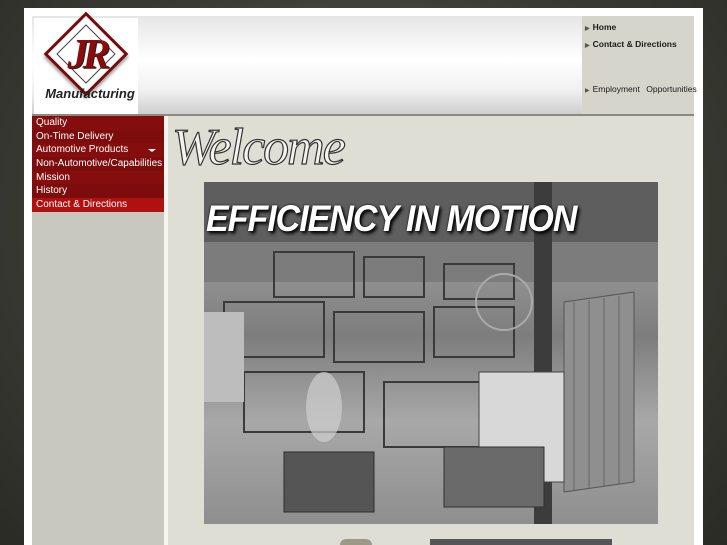  I want to click on menu-item-contact: Contact & Directions, so click(98, 205).